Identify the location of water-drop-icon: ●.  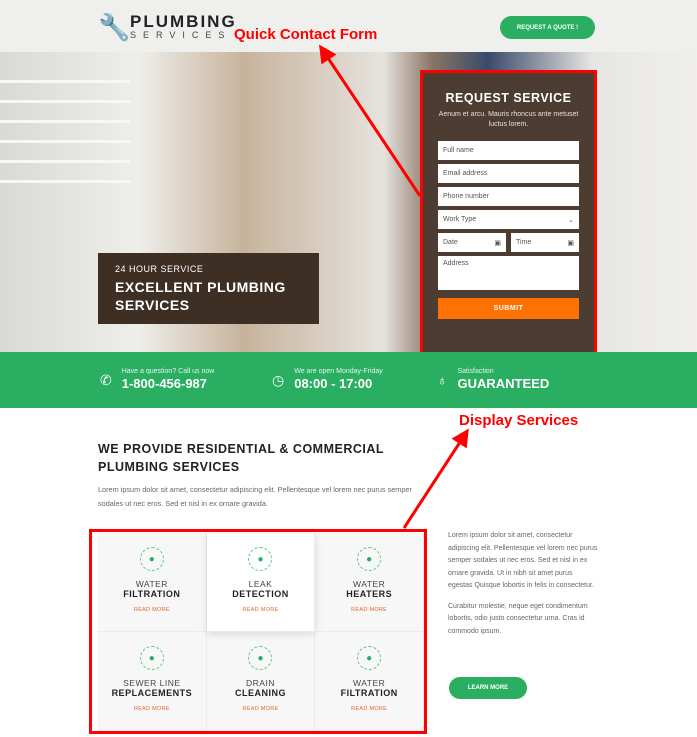
(260, 559).